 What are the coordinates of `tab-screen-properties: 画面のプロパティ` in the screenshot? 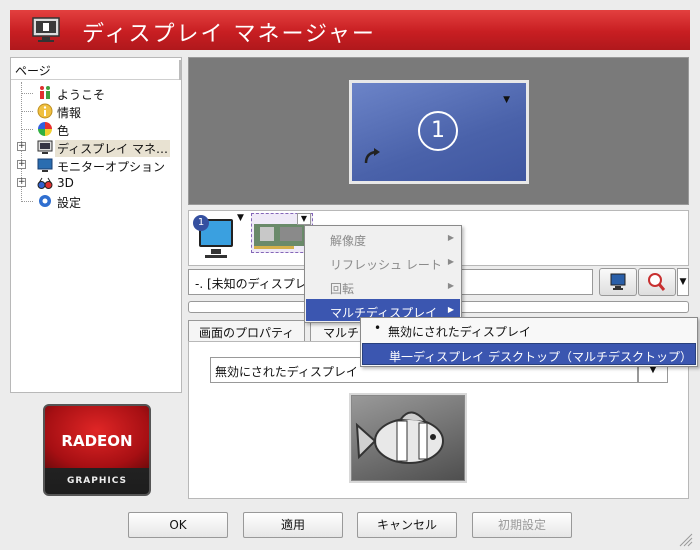 It's located at (247, 331).